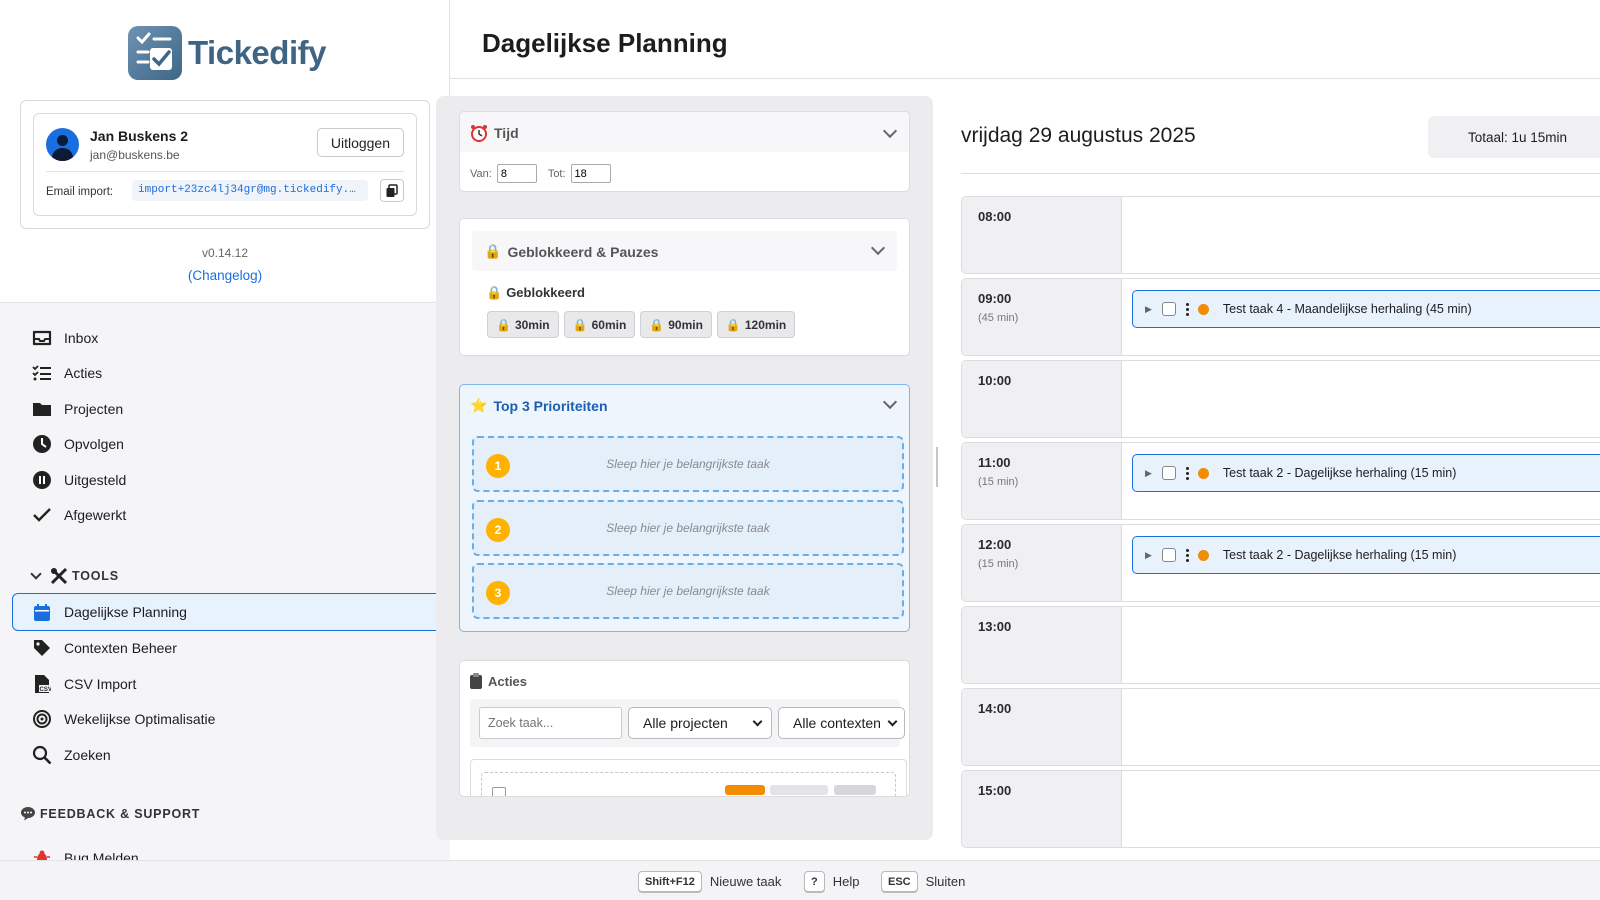 Image resolution: width=1600 pixels, height=900 pixels. What do you see at coordinates (756, 324) in the screenshot?
I see `block-120min-button: 🔒 120min` at bounding box center [756, 324].